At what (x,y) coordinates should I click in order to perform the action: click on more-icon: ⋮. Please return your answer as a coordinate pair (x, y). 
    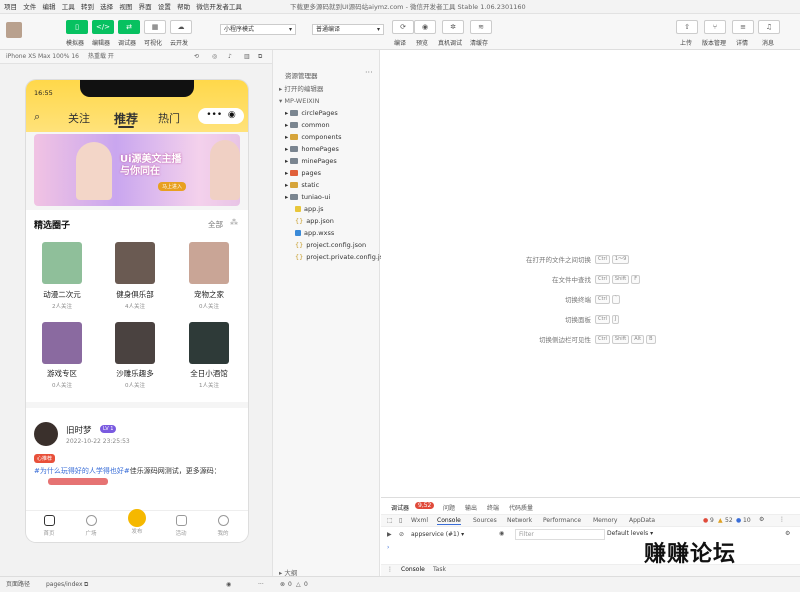
    Looking at the image, I should click on (782, 519).